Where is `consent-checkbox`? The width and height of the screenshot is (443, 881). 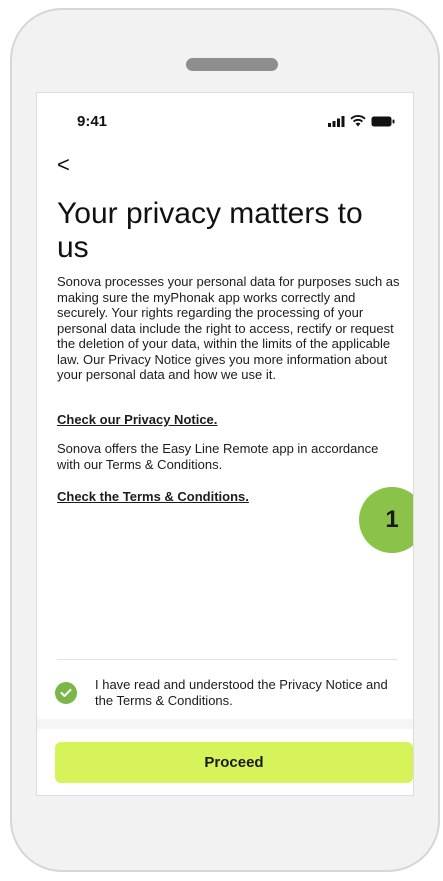
consent-checkbox is located at coordinates (66, 693).